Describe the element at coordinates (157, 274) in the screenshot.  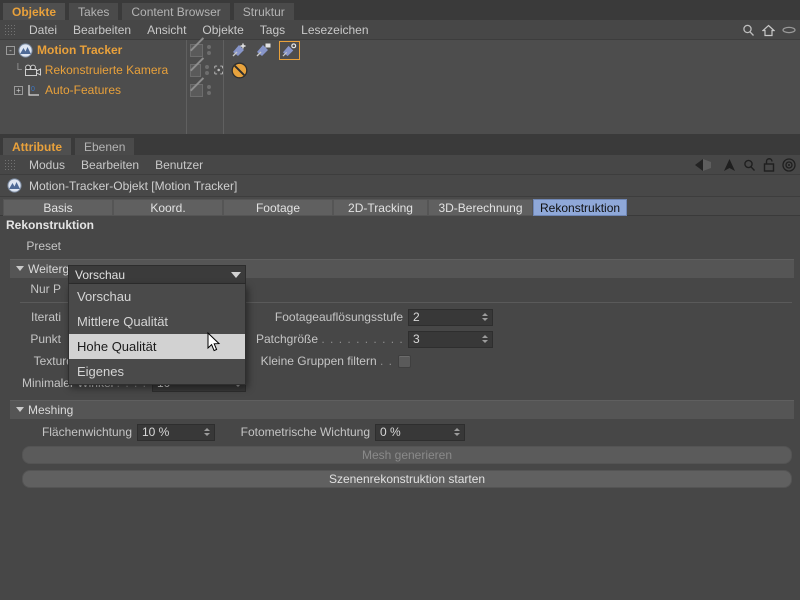
I see `preset-combobox: Vorschau` at that location.